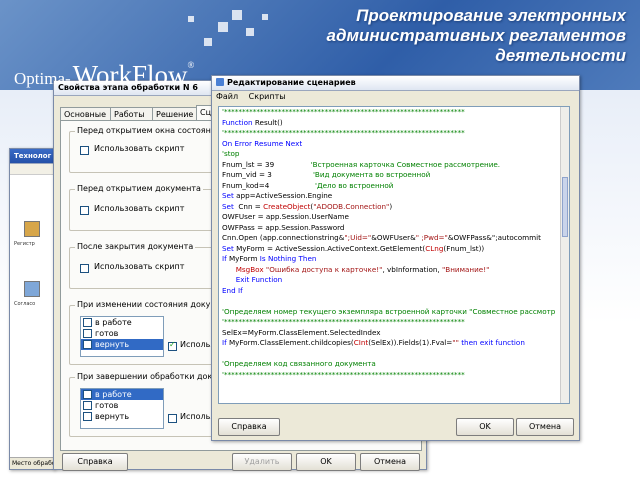 The image size is (640, 480). I want to click on code-line: If MyForm Is Nothing Then, so click(394, 259).